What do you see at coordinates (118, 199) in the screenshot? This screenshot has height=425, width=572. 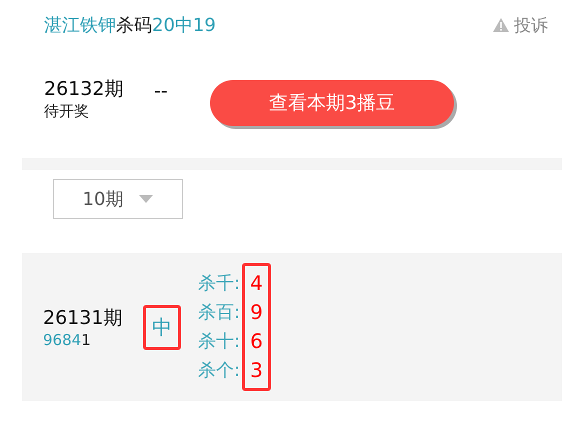 I see `period-dropdown: 10期` at bounding box center [118, 199].